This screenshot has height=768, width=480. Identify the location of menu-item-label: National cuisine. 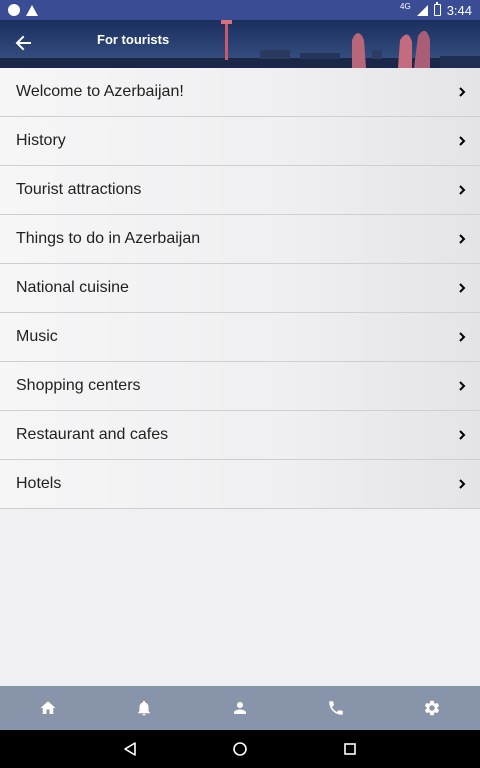
(72, 287).